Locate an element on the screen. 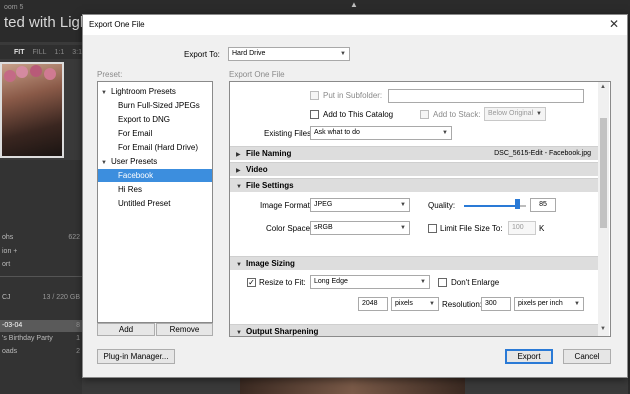 Image resolution: width=630 pixels, height=394 pixels. add-to-catalog-label: Add to This Catalog is located at coordinates (358, 114).